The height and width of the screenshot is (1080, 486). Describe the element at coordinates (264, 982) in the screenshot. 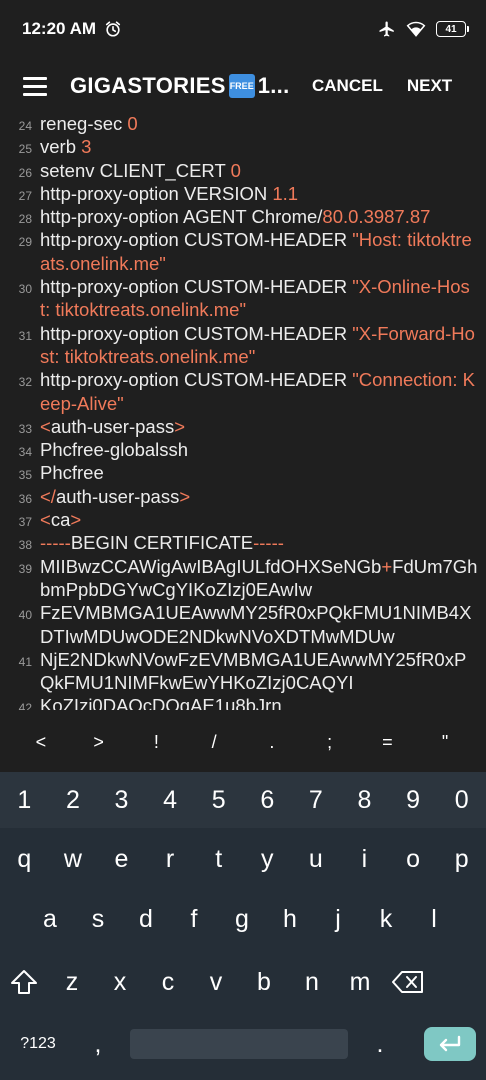

I see `letter-key: b` at that location.